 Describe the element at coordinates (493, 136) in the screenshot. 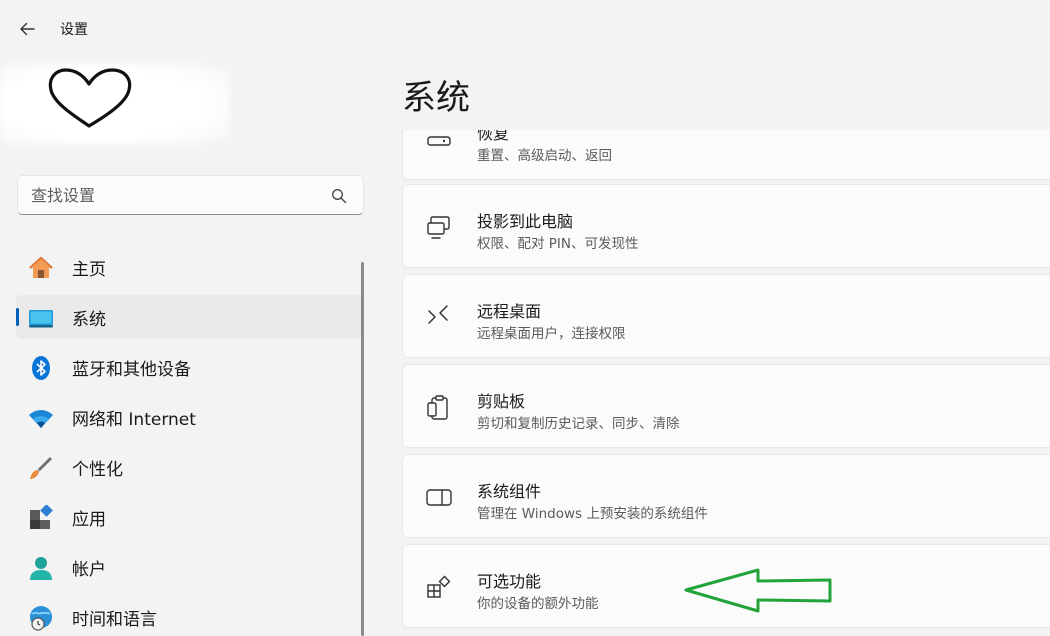

I see `card-title: 恢复` at that location.